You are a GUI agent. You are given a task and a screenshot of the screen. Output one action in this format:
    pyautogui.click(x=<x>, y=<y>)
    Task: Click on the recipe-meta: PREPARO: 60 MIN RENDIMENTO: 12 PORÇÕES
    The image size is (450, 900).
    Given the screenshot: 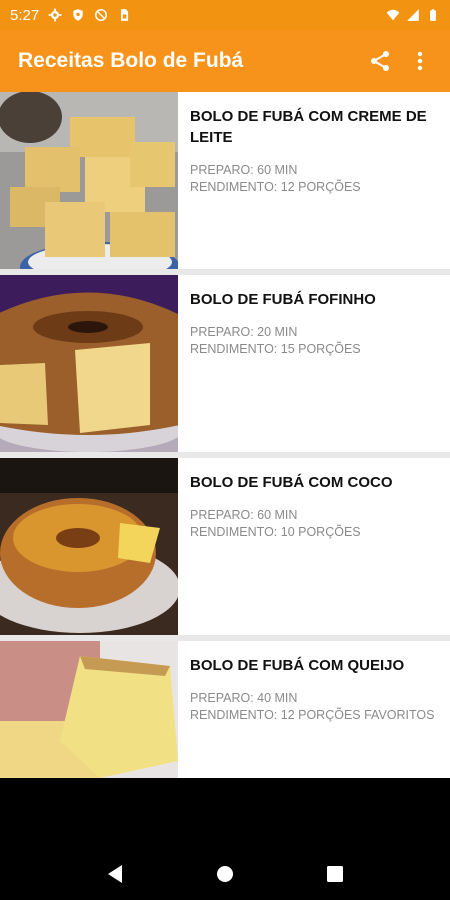 What is the action you would take?
    pyautogui.click(x=315, y=179)
    